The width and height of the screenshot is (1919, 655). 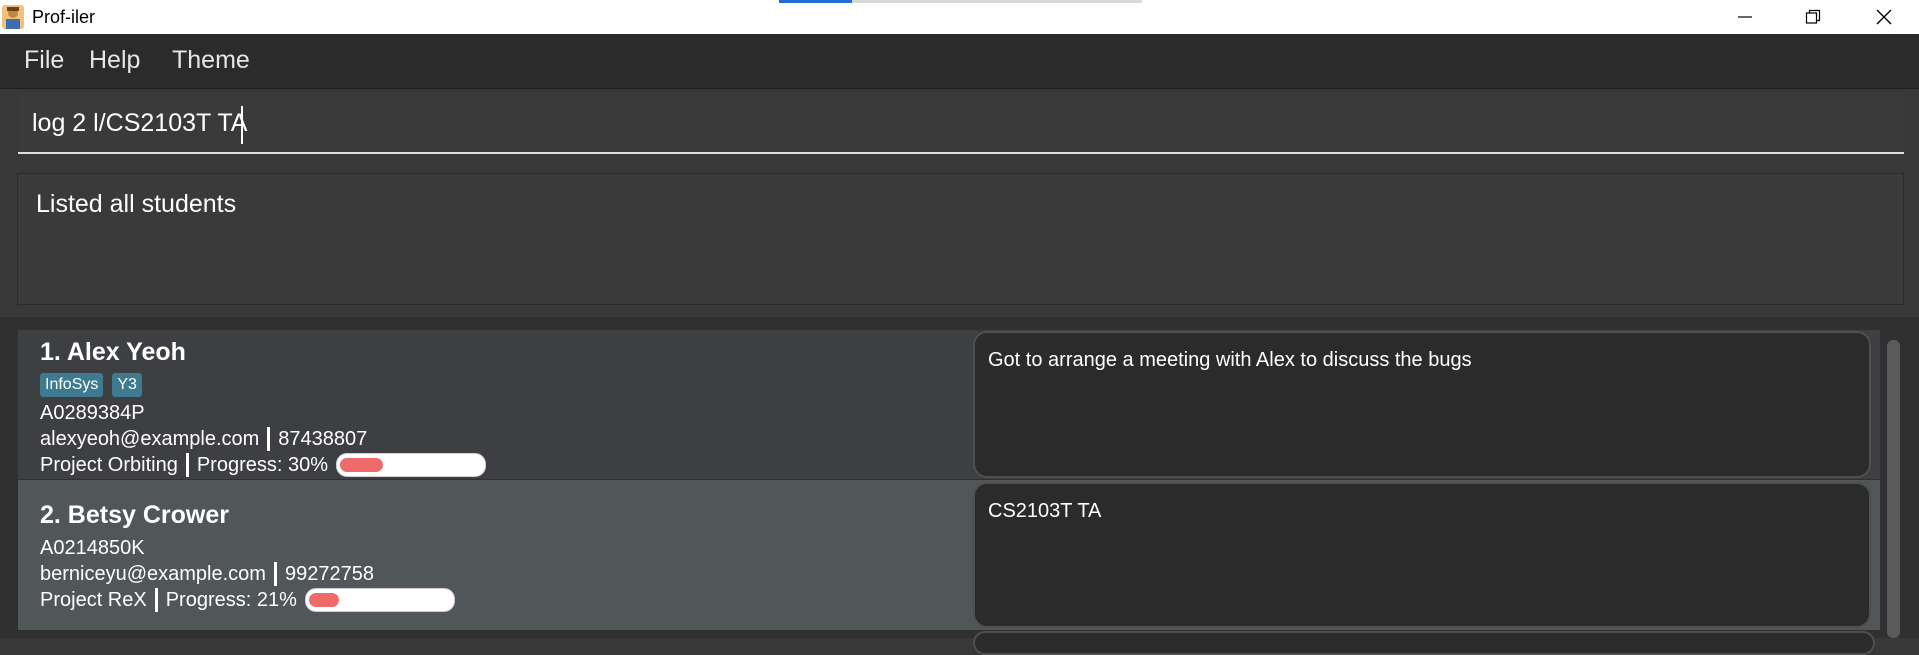 What do you see at coordinates (64, 17) in the screenshot?
I see `window-title: Prof-iler` at bounding box center [64, 17].